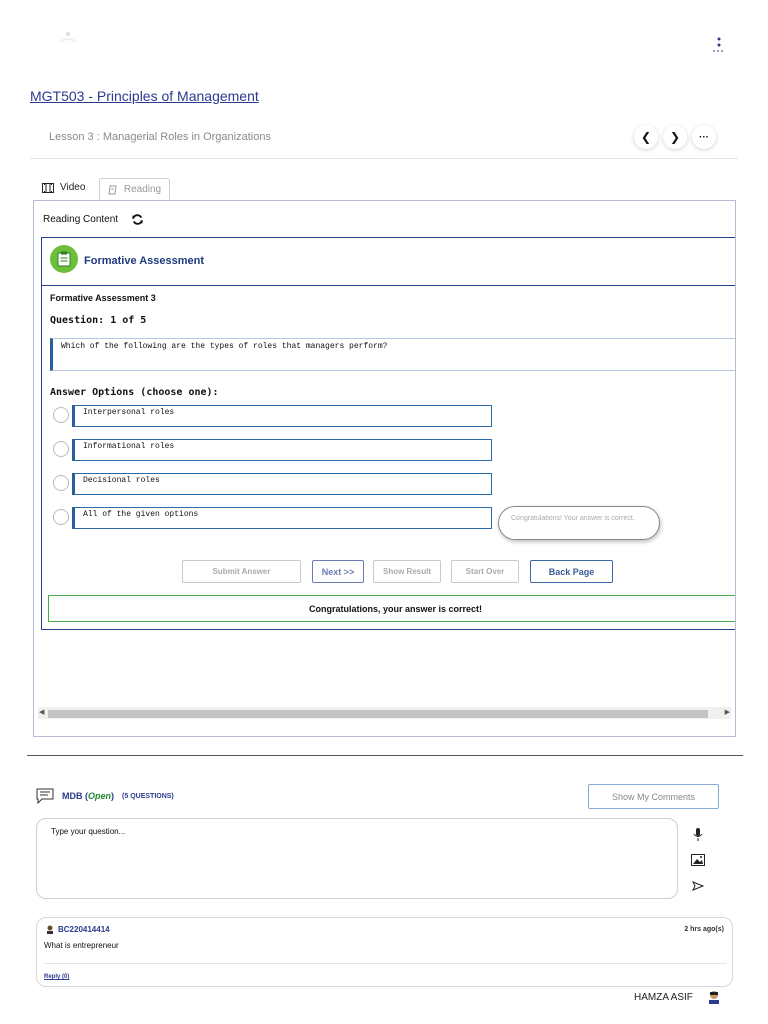 The image size is (768, 1024). What do you see at coordinates (138, 219) in the screenshot?
I see `refresh-icon` at bounding box center [138, 219].